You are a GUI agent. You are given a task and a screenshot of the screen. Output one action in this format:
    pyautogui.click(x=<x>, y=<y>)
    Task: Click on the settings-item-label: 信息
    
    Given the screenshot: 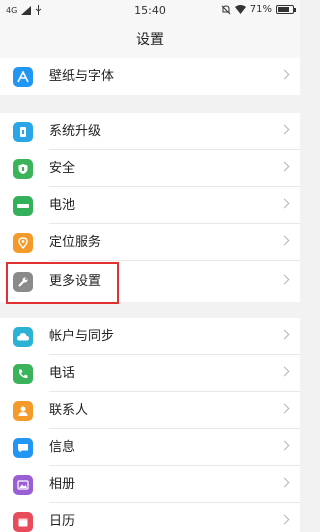 What is the action you would take?
    pyautogui.click(x=62, y=447)
    